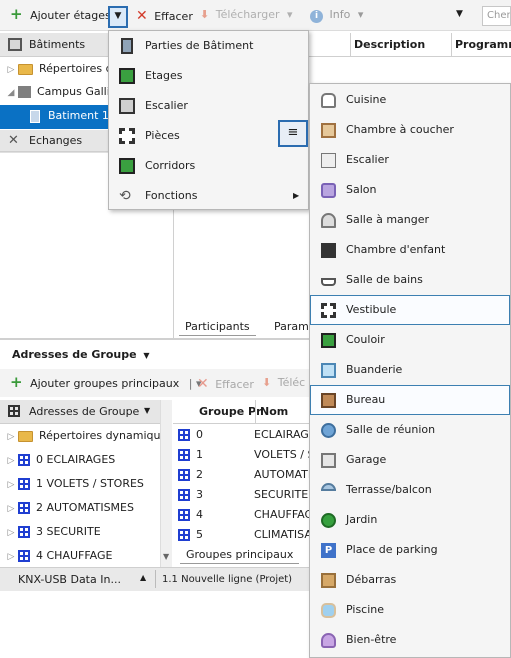 The width and height of the screenshot is (511, 658). What do you see at coordinates (410, 610) in the screenshot?
I see `menu-item-pool: Piscine` at bounding box center [410, 610].